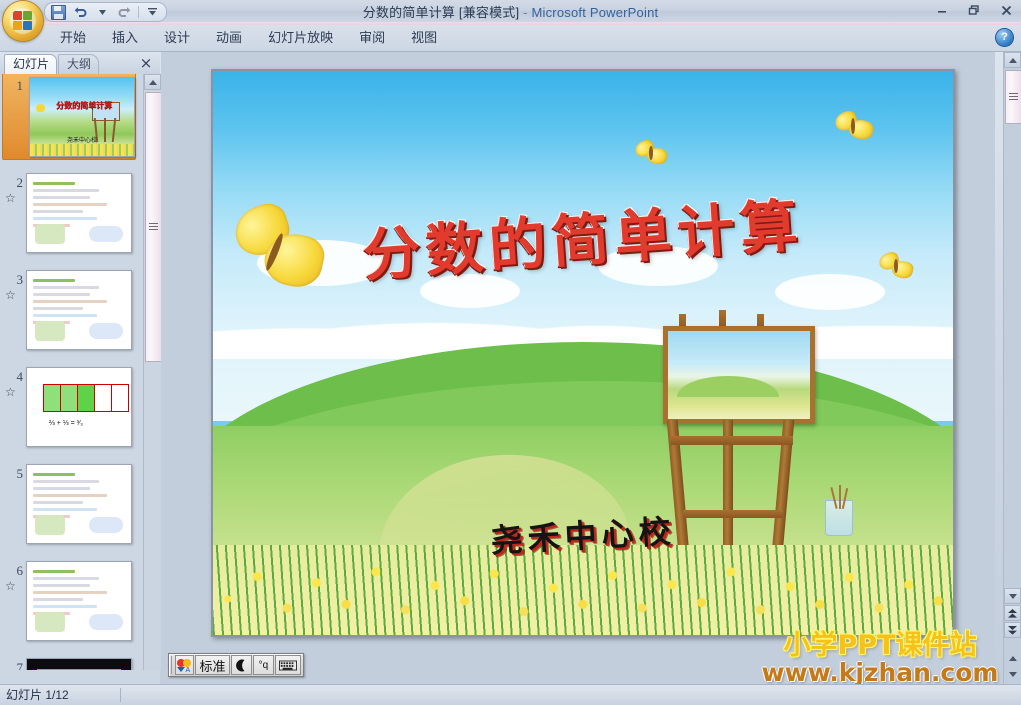 The width and height of the screenshot is (1021, 705). I want to click on scroll-down-button, so click(1012, 596).